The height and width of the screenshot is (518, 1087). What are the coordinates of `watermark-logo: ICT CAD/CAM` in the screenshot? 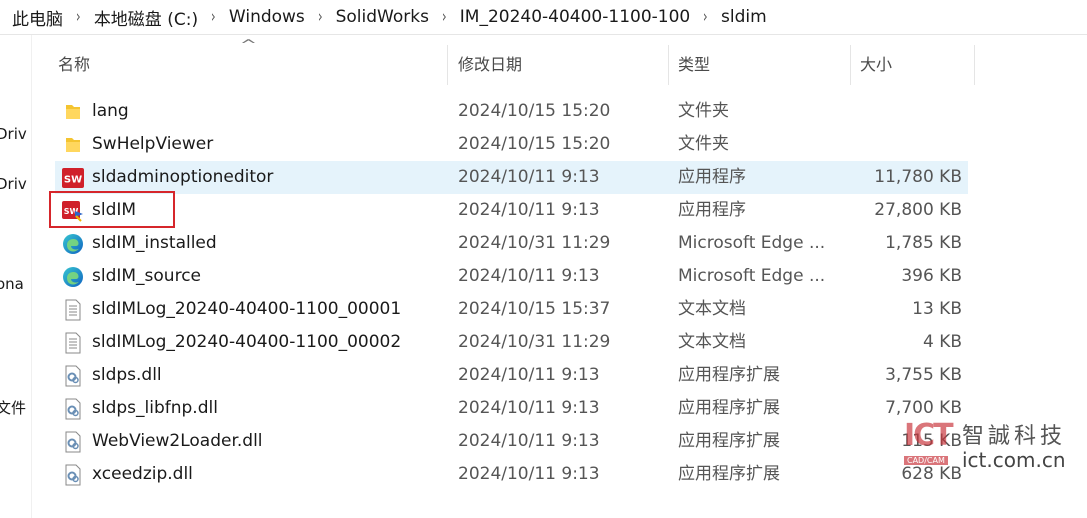 It's located at (927, 444).